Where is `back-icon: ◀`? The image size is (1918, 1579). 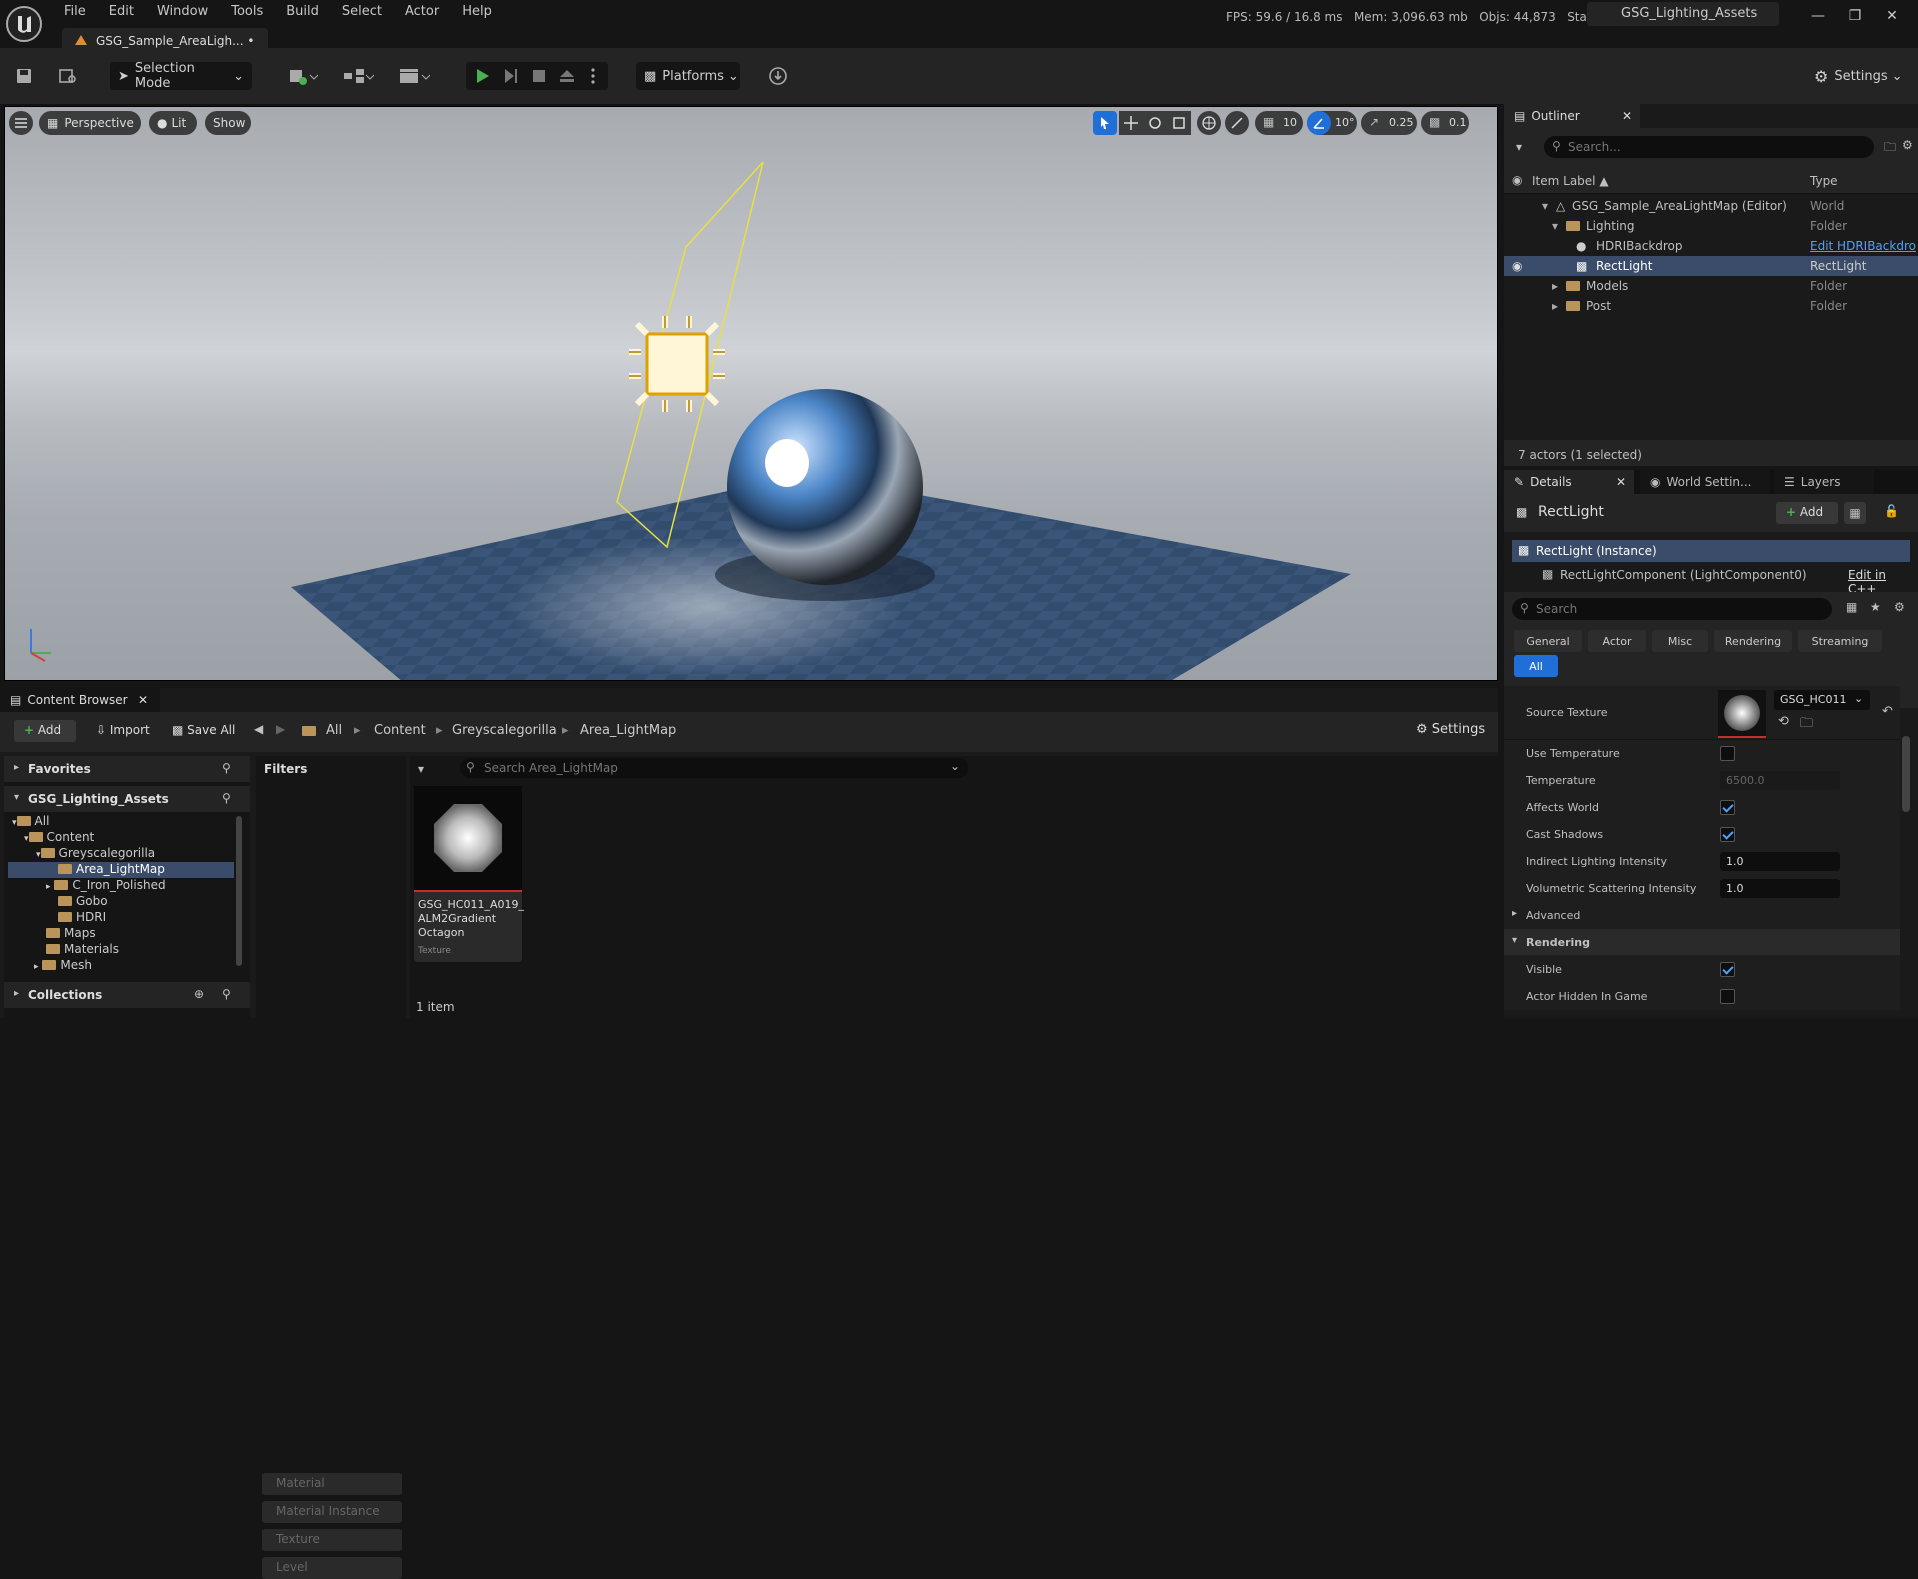
back-icon: ◀ is located at coordinates (258, 729).